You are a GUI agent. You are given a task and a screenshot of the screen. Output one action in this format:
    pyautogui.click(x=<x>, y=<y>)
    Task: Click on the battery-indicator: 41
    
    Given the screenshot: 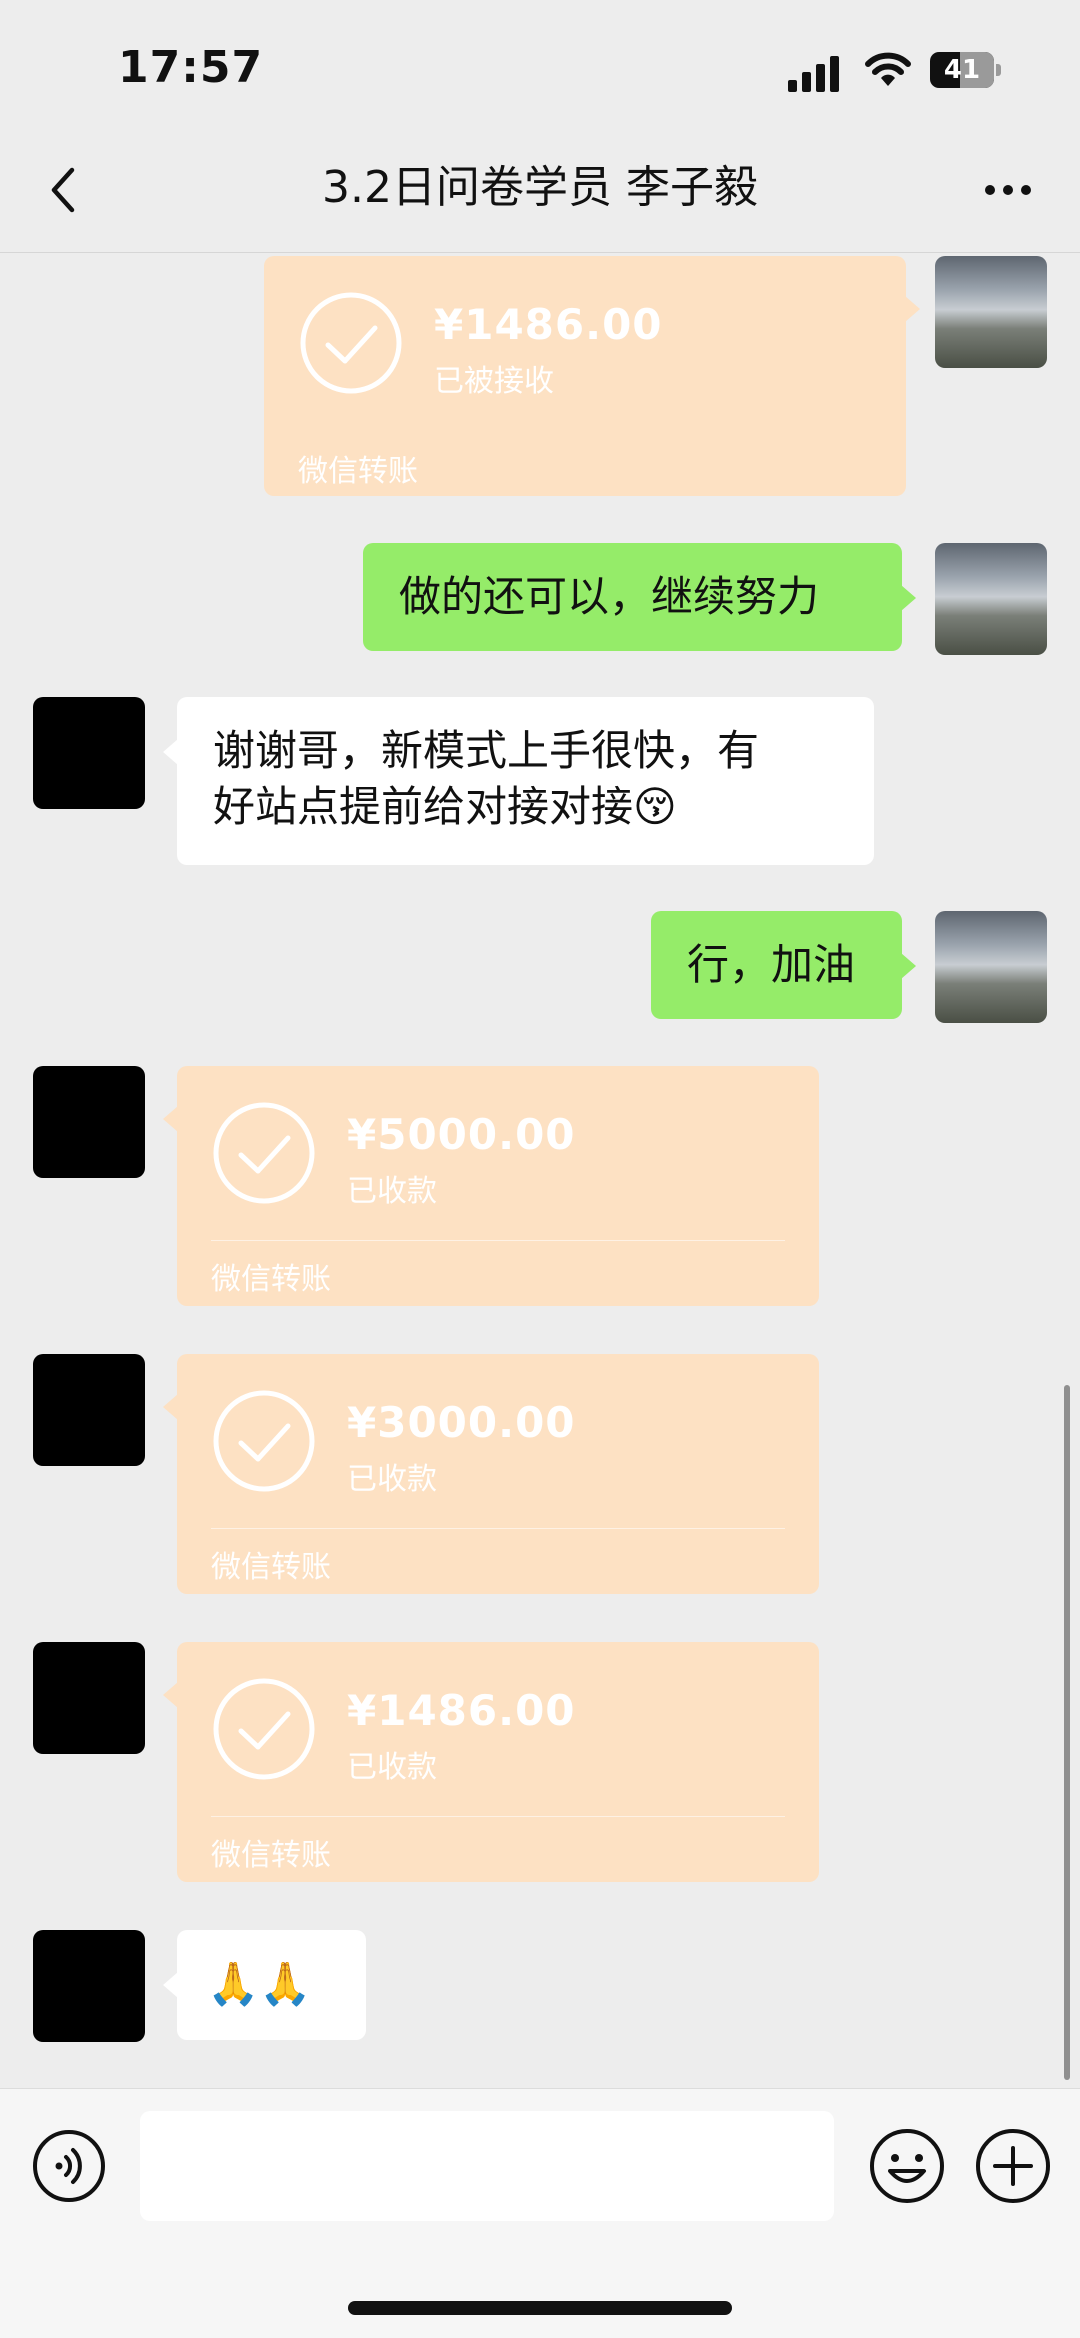 What is the action you would take?
    pyautogui.click(x=966, y=70)
    